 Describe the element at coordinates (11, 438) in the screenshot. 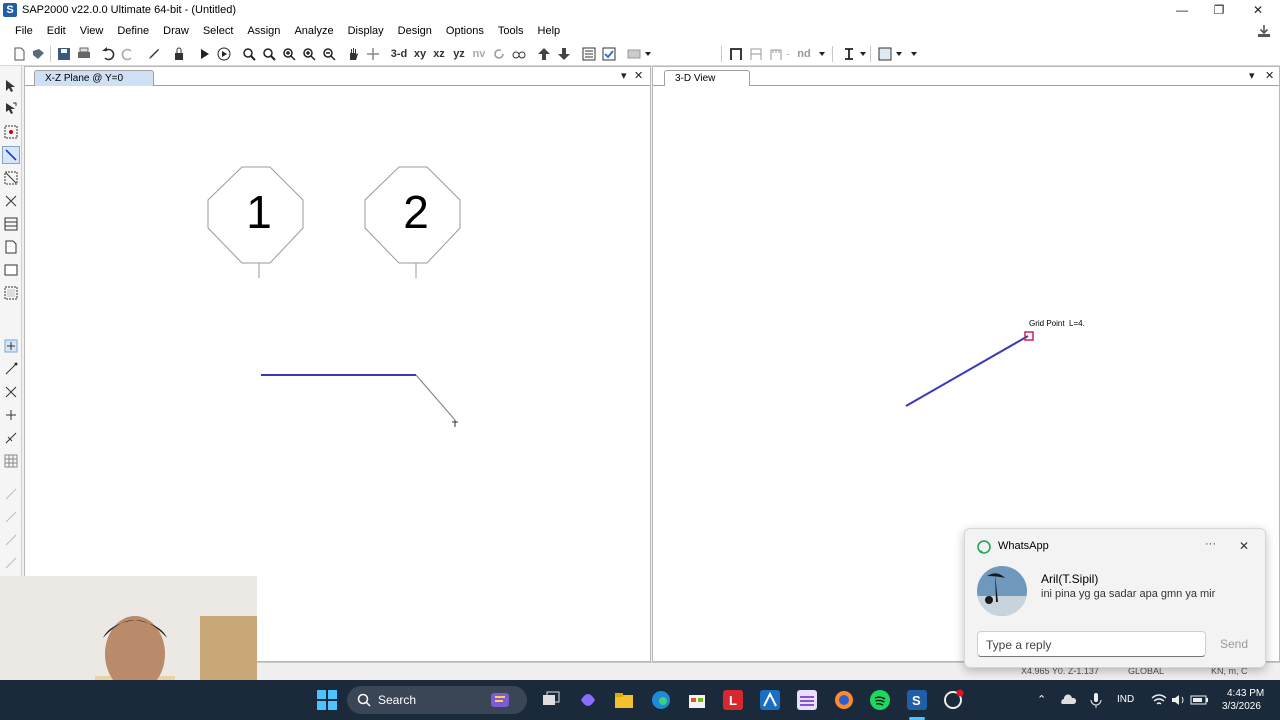

I see `snap-lines-icon` at that location.